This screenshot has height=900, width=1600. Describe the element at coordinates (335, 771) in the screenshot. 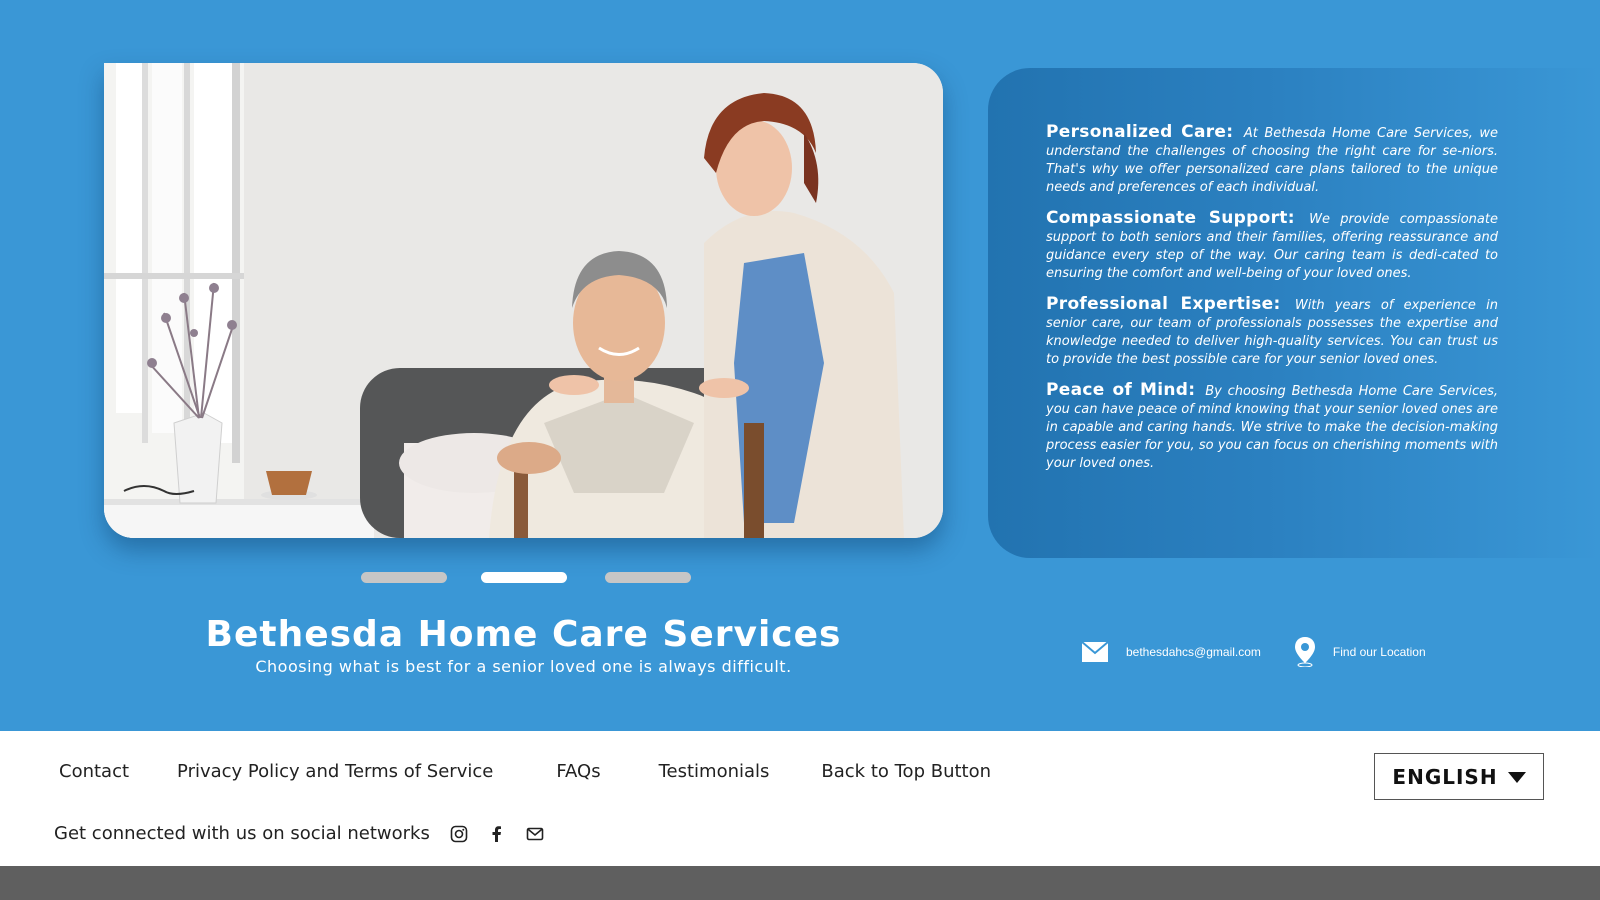

I see `nav-privacy-policy: Privacy Policy and Terms of Service` at that location.